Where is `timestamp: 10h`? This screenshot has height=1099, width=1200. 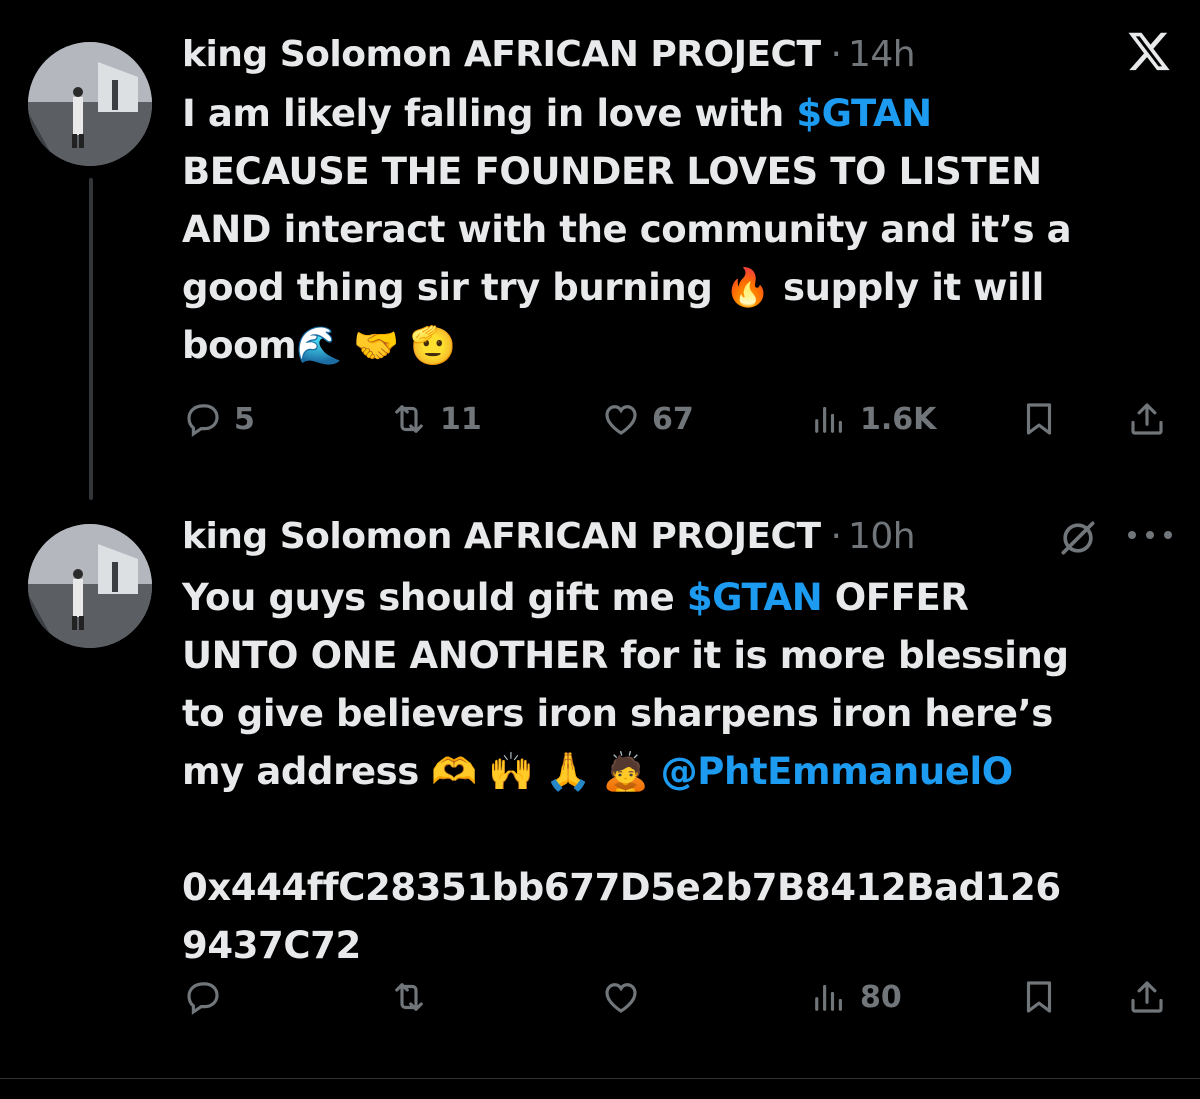
timestamp: 10h is located at coordinates (882, 536).